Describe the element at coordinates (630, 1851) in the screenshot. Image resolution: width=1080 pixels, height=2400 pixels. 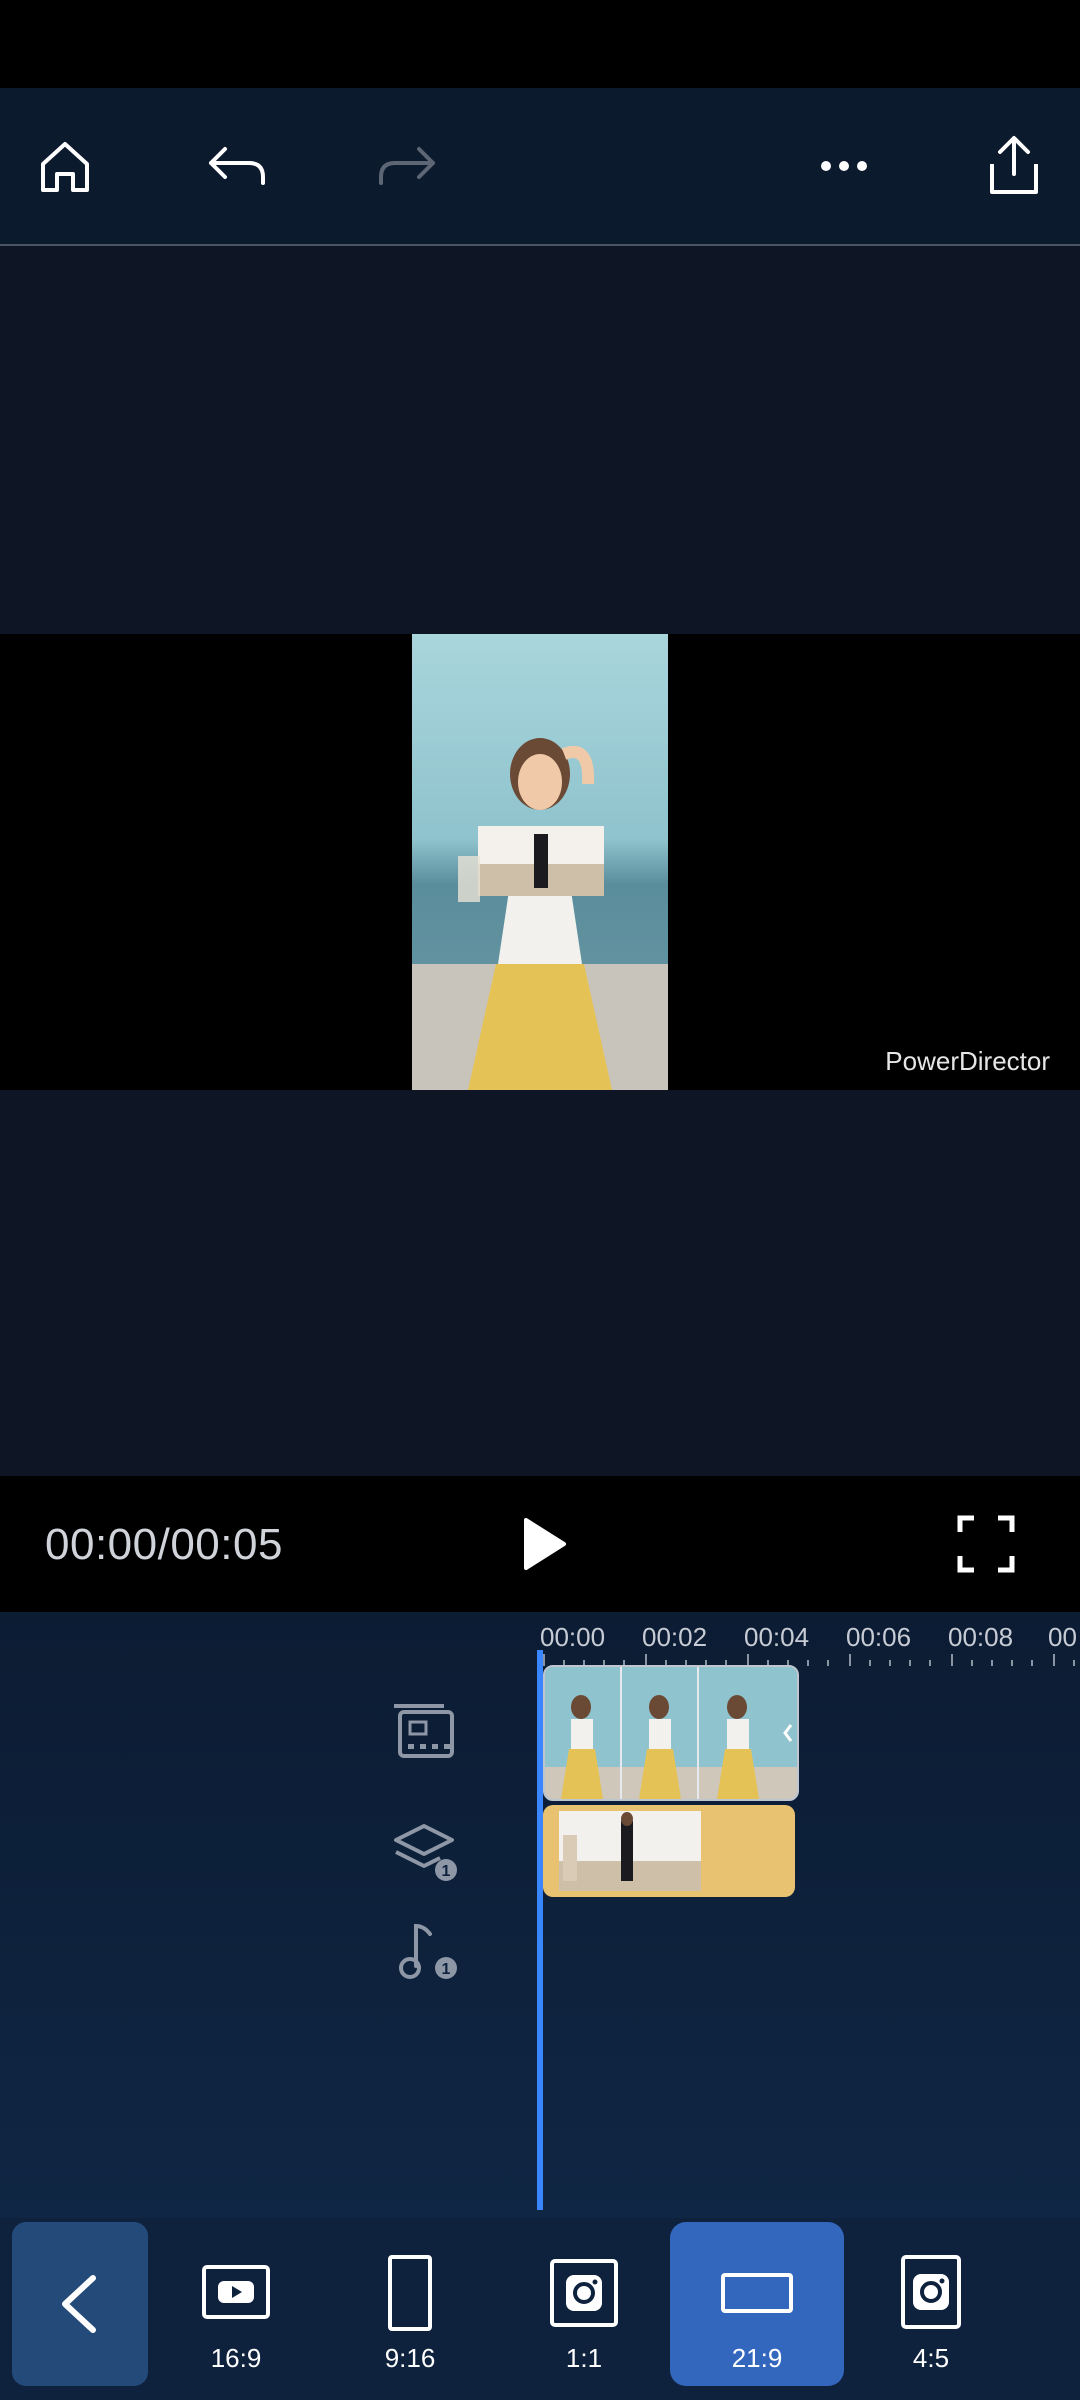
I see `overlay-clip-thumbnail` at that location.